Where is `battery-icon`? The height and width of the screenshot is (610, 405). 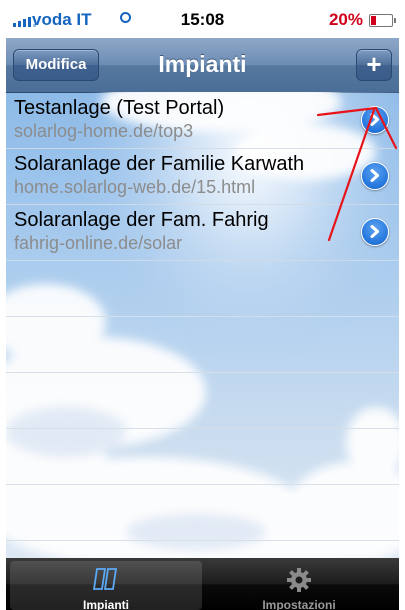 battery-icon is located at coordinates (382, 20).